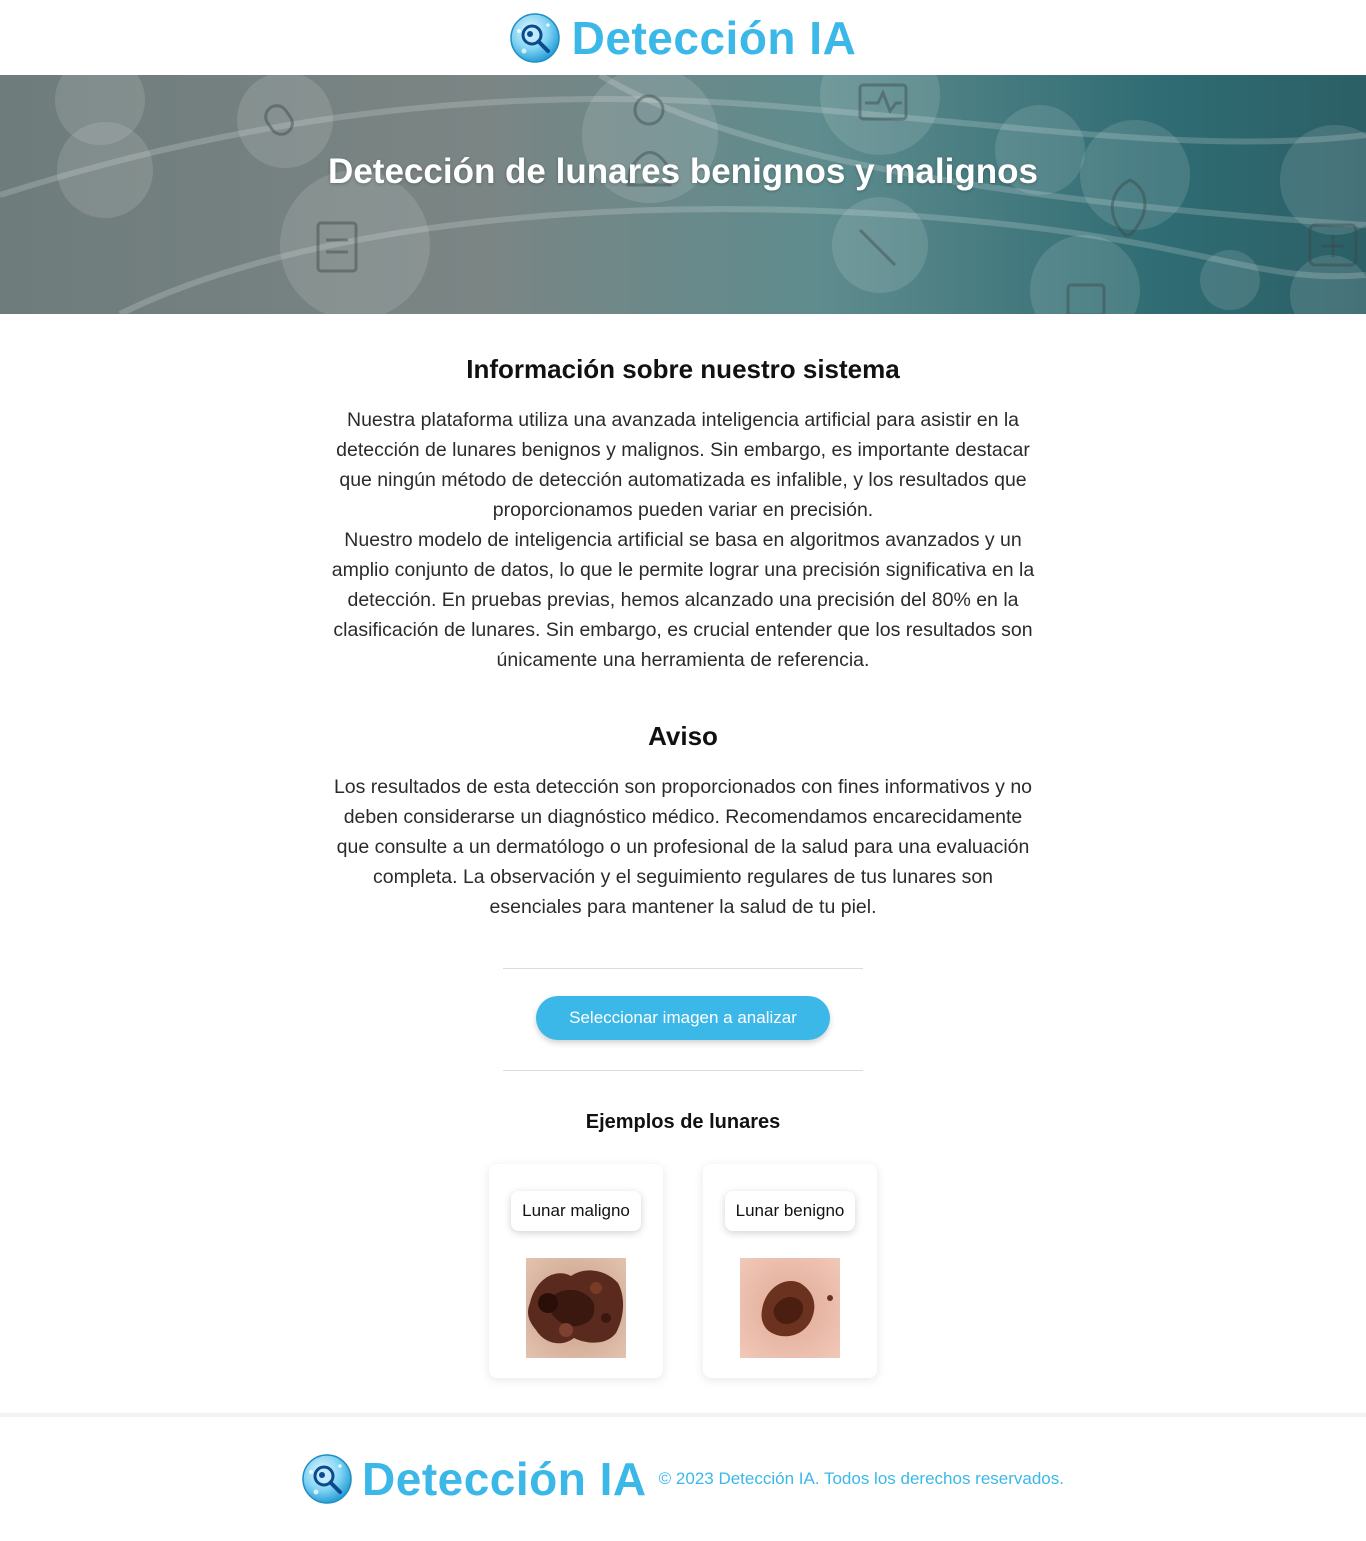  What do you see at coordinates (683, 1070) in the screenshot?
I see `divider` at bounding box center [683, 1070].